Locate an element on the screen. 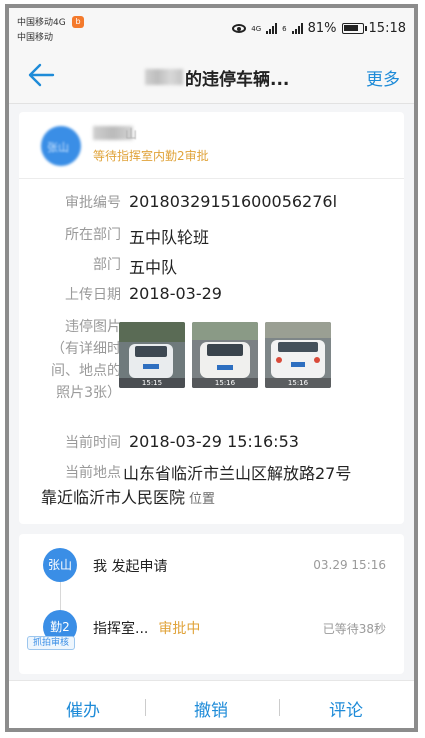  location-line-2: 靠近临沂市人民医院 位置 is located at coordinates (128, 496).